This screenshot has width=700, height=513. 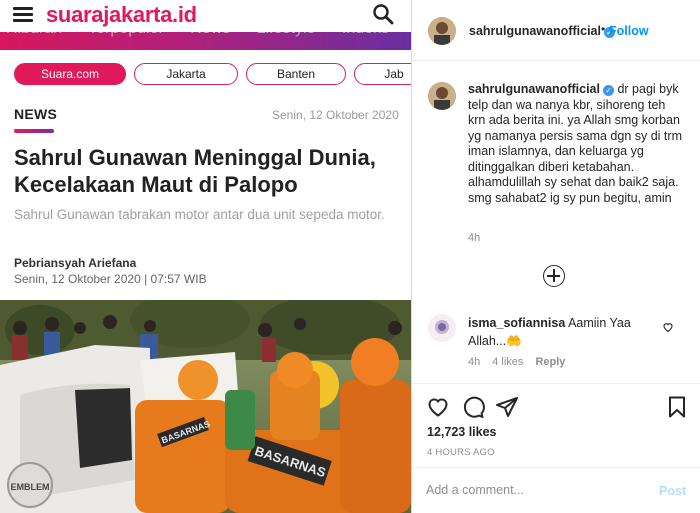 What do you see at coordinates (568, 332) in the screenshot?
I see `comment-item: isma_sofiannisa Aamiin Yaa Allah...🤲` at bounding box center [568, 332].